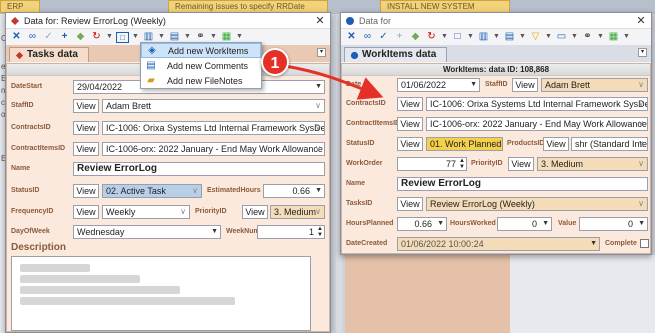 This screenshot has height=333, width=655. What do you see at coordinates (496, 85) in the screenshot?
I see `date-row: Date 01/06/2022 StaffID View Adam Brett` at bounding box center [496, 85].